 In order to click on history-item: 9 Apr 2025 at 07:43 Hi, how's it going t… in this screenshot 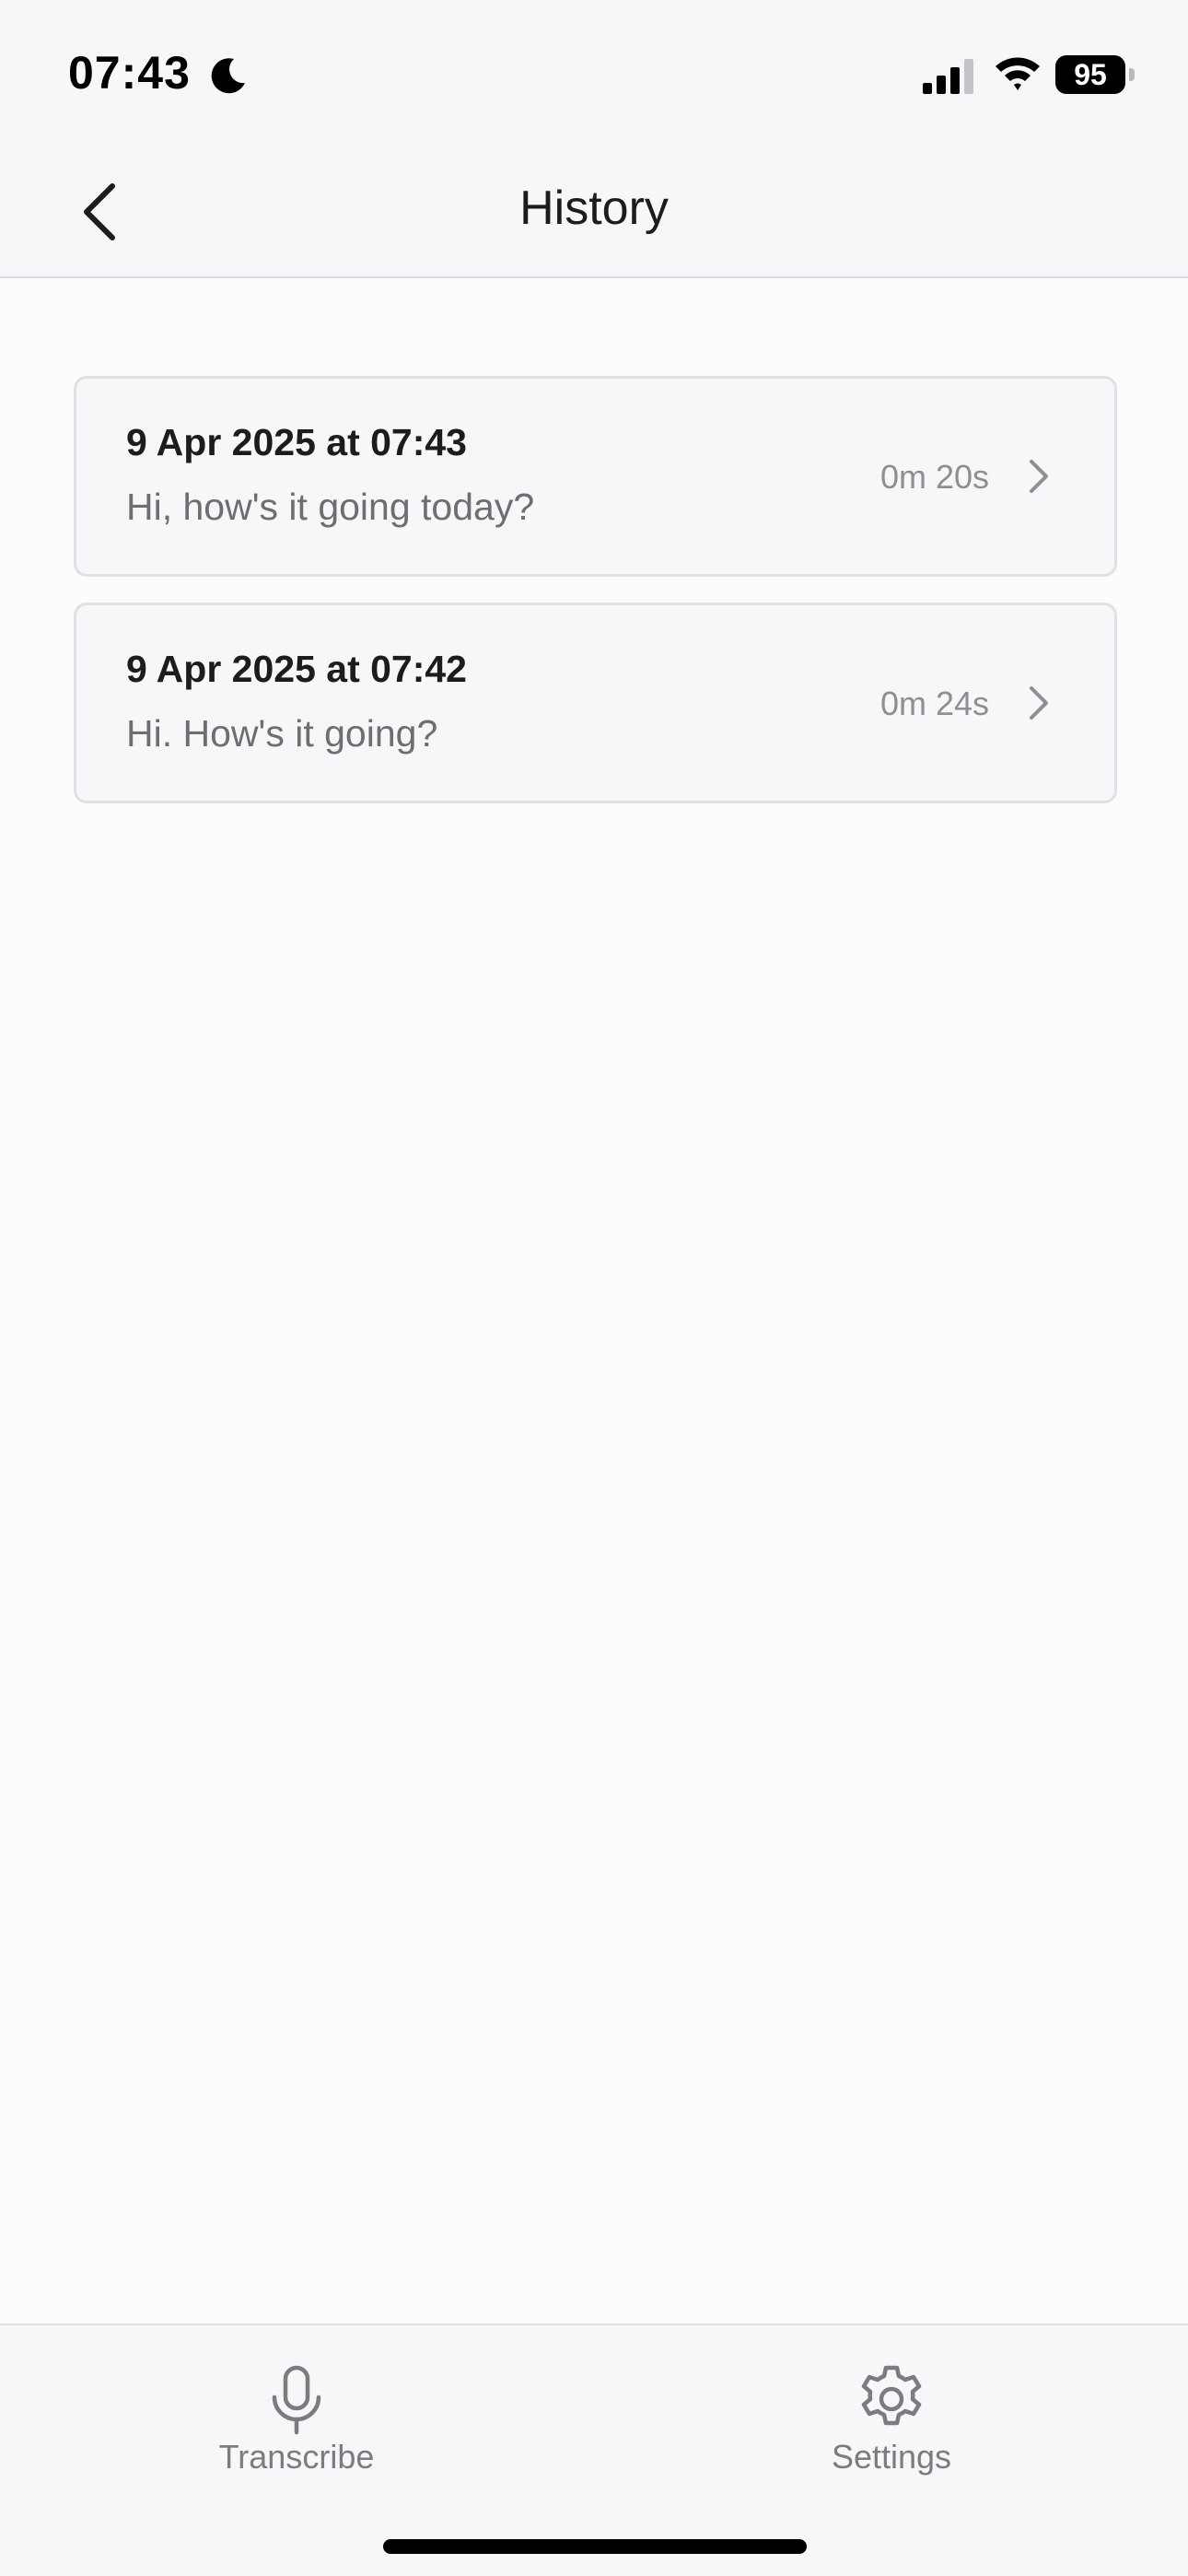, I will do `click(595, 476)`.